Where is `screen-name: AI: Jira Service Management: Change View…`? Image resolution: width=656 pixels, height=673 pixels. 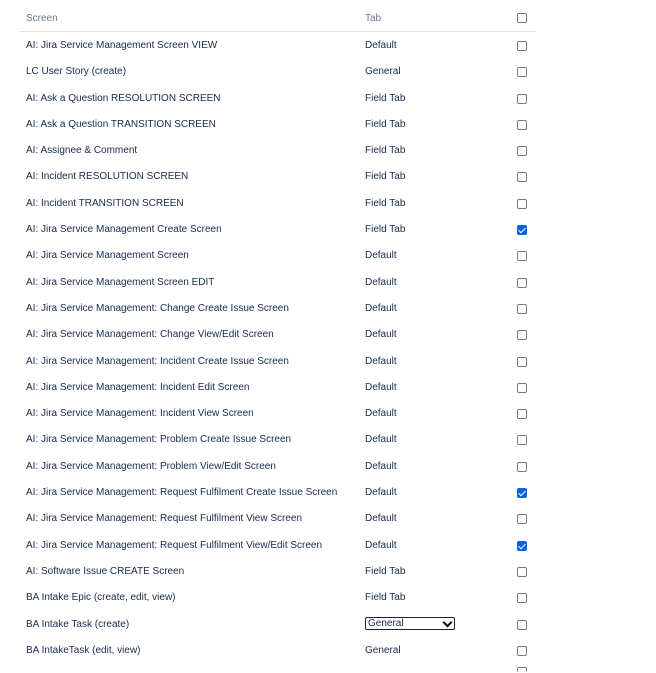
screen-name: AI: Jira Service Management: Change View… is located at coordinates (150, 335).